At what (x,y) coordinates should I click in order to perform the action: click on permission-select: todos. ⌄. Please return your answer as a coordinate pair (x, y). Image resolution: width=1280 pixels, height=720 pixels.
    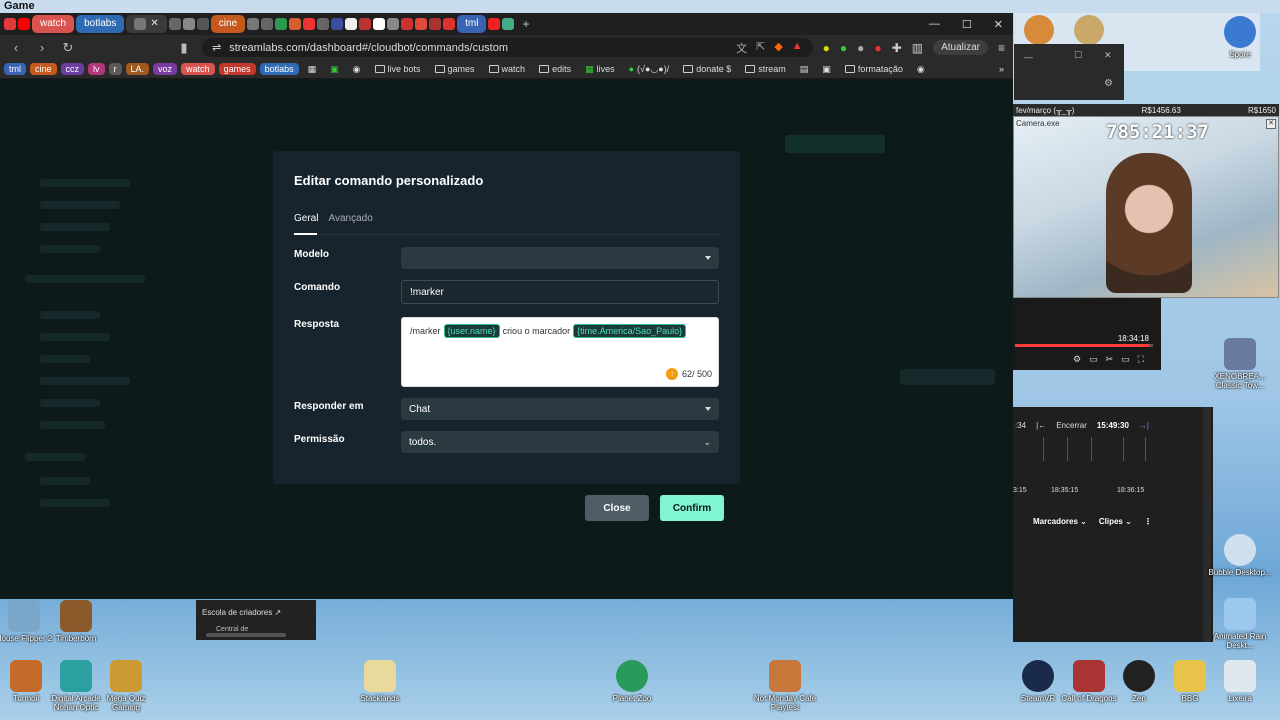
    Looking at the image, I should click on (560, 442).